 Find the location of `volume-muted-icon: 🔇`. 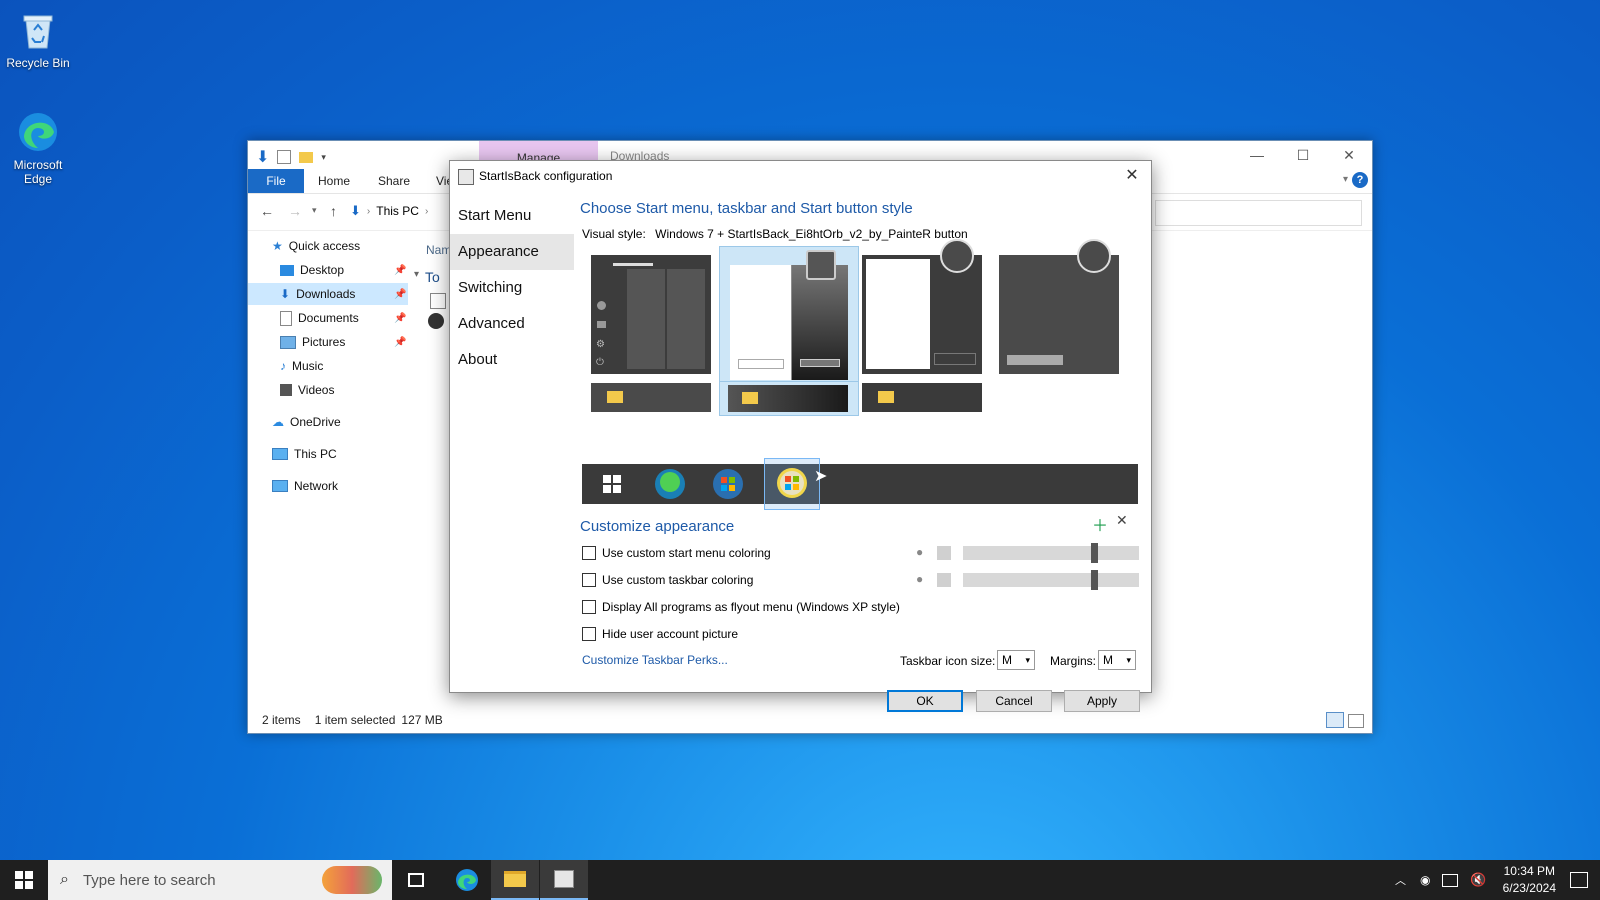

volume-muted-icon: 🔇 is located at coordinates (1478, 880).